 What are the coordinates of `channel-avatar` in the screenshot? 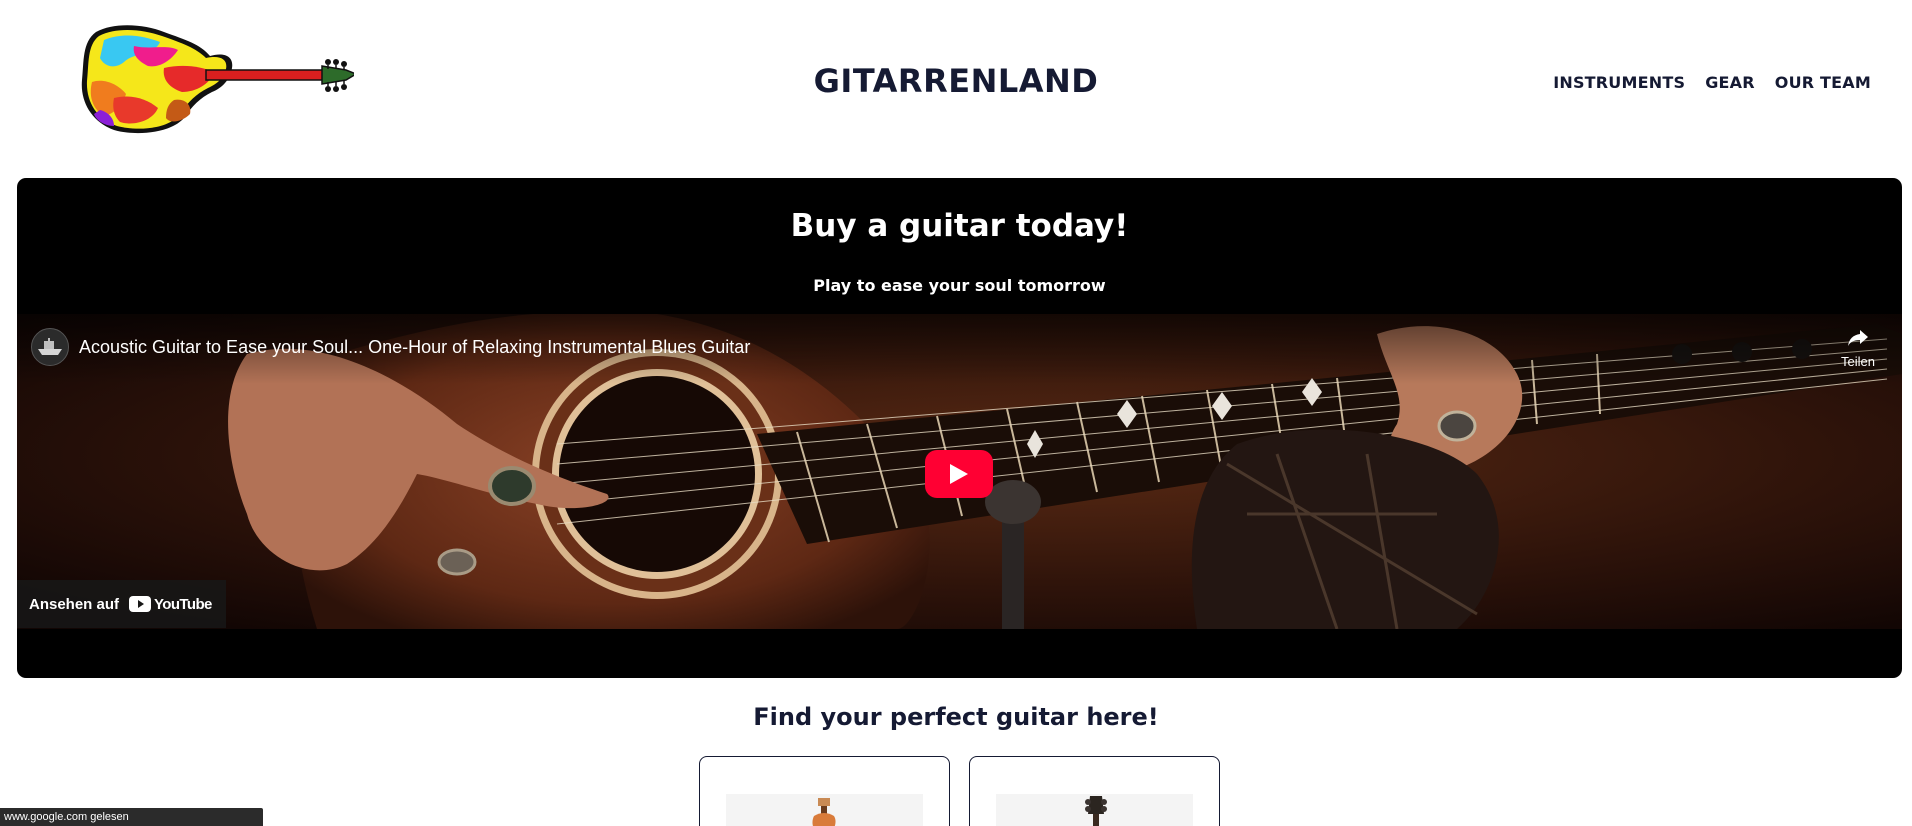 It's located at (50, 347).